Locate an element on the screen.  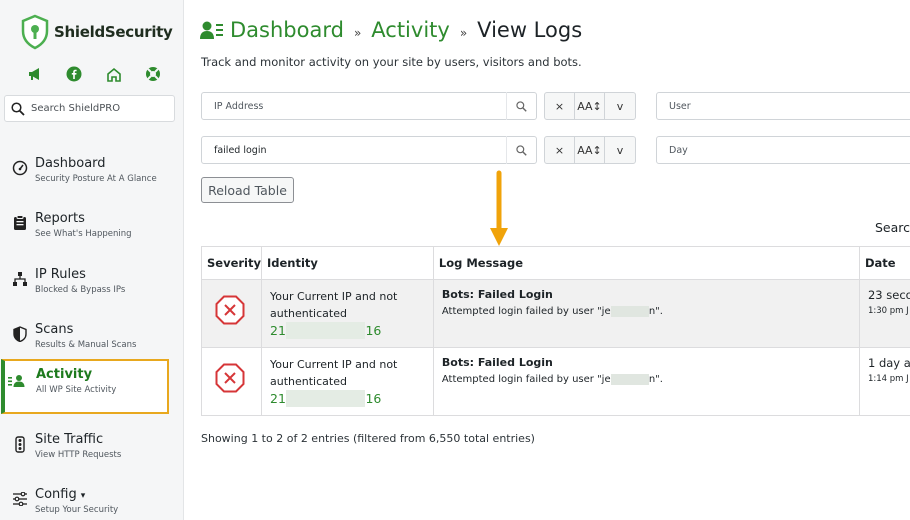
user-placeholder: User is located at coordinates (680, 106).